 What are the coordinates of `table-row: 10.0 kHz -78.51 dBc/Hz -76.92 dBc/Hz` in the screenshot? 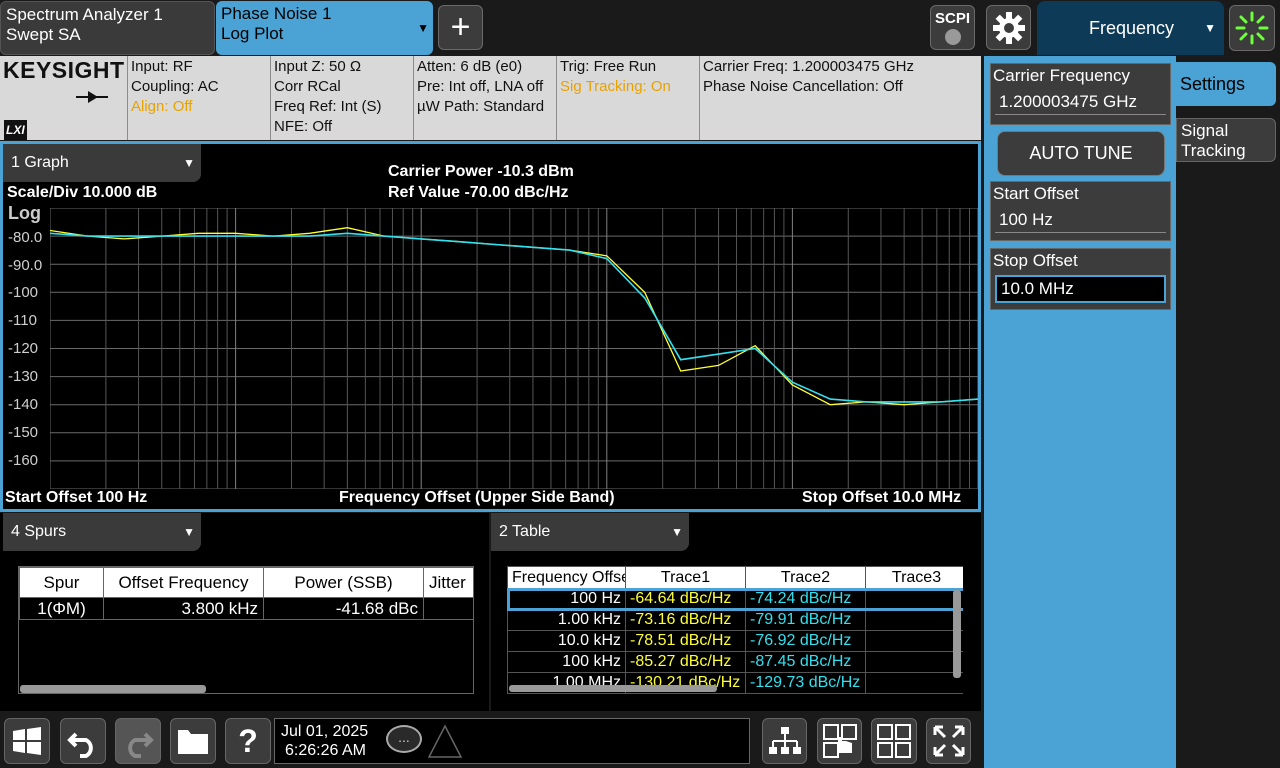 It's located at (735, 641).